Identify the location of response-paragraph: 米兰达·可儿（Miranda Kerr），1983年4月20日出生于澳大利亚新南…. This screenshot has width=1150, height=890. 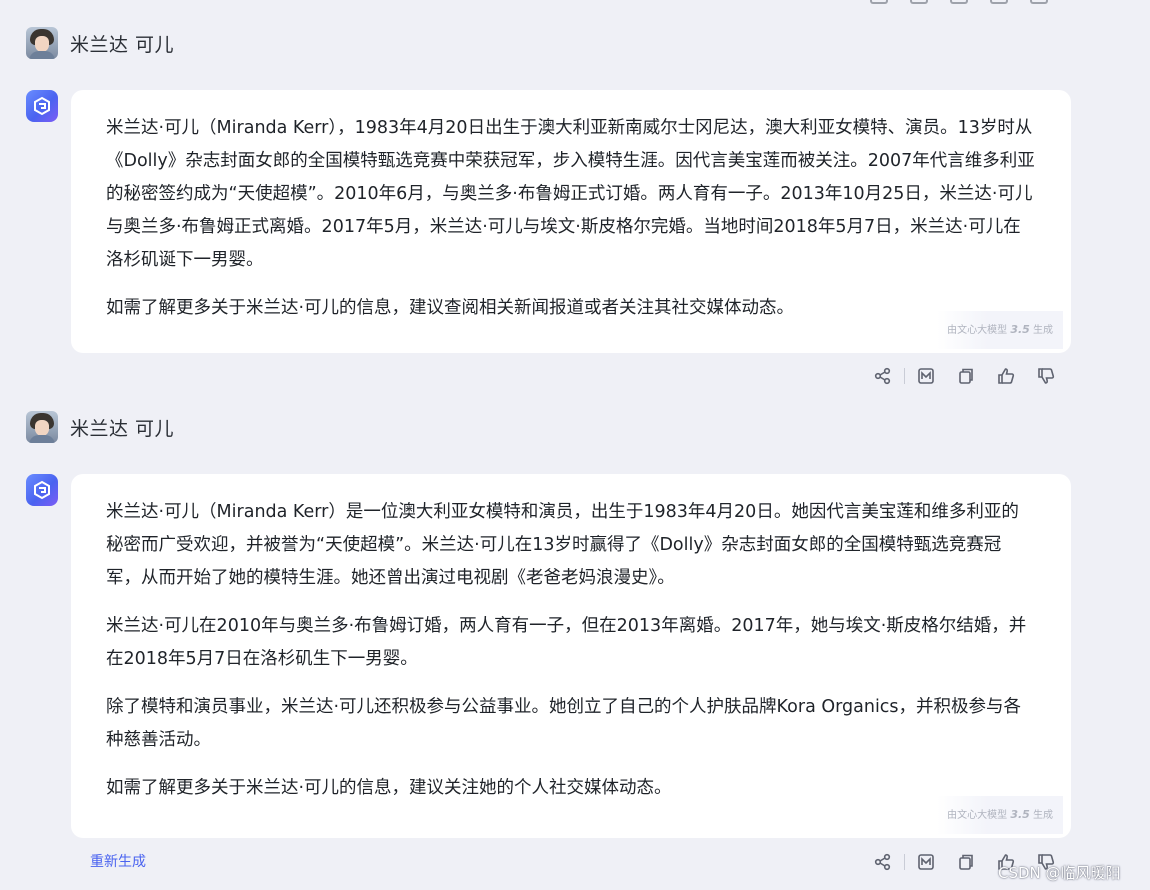
(570, 194).